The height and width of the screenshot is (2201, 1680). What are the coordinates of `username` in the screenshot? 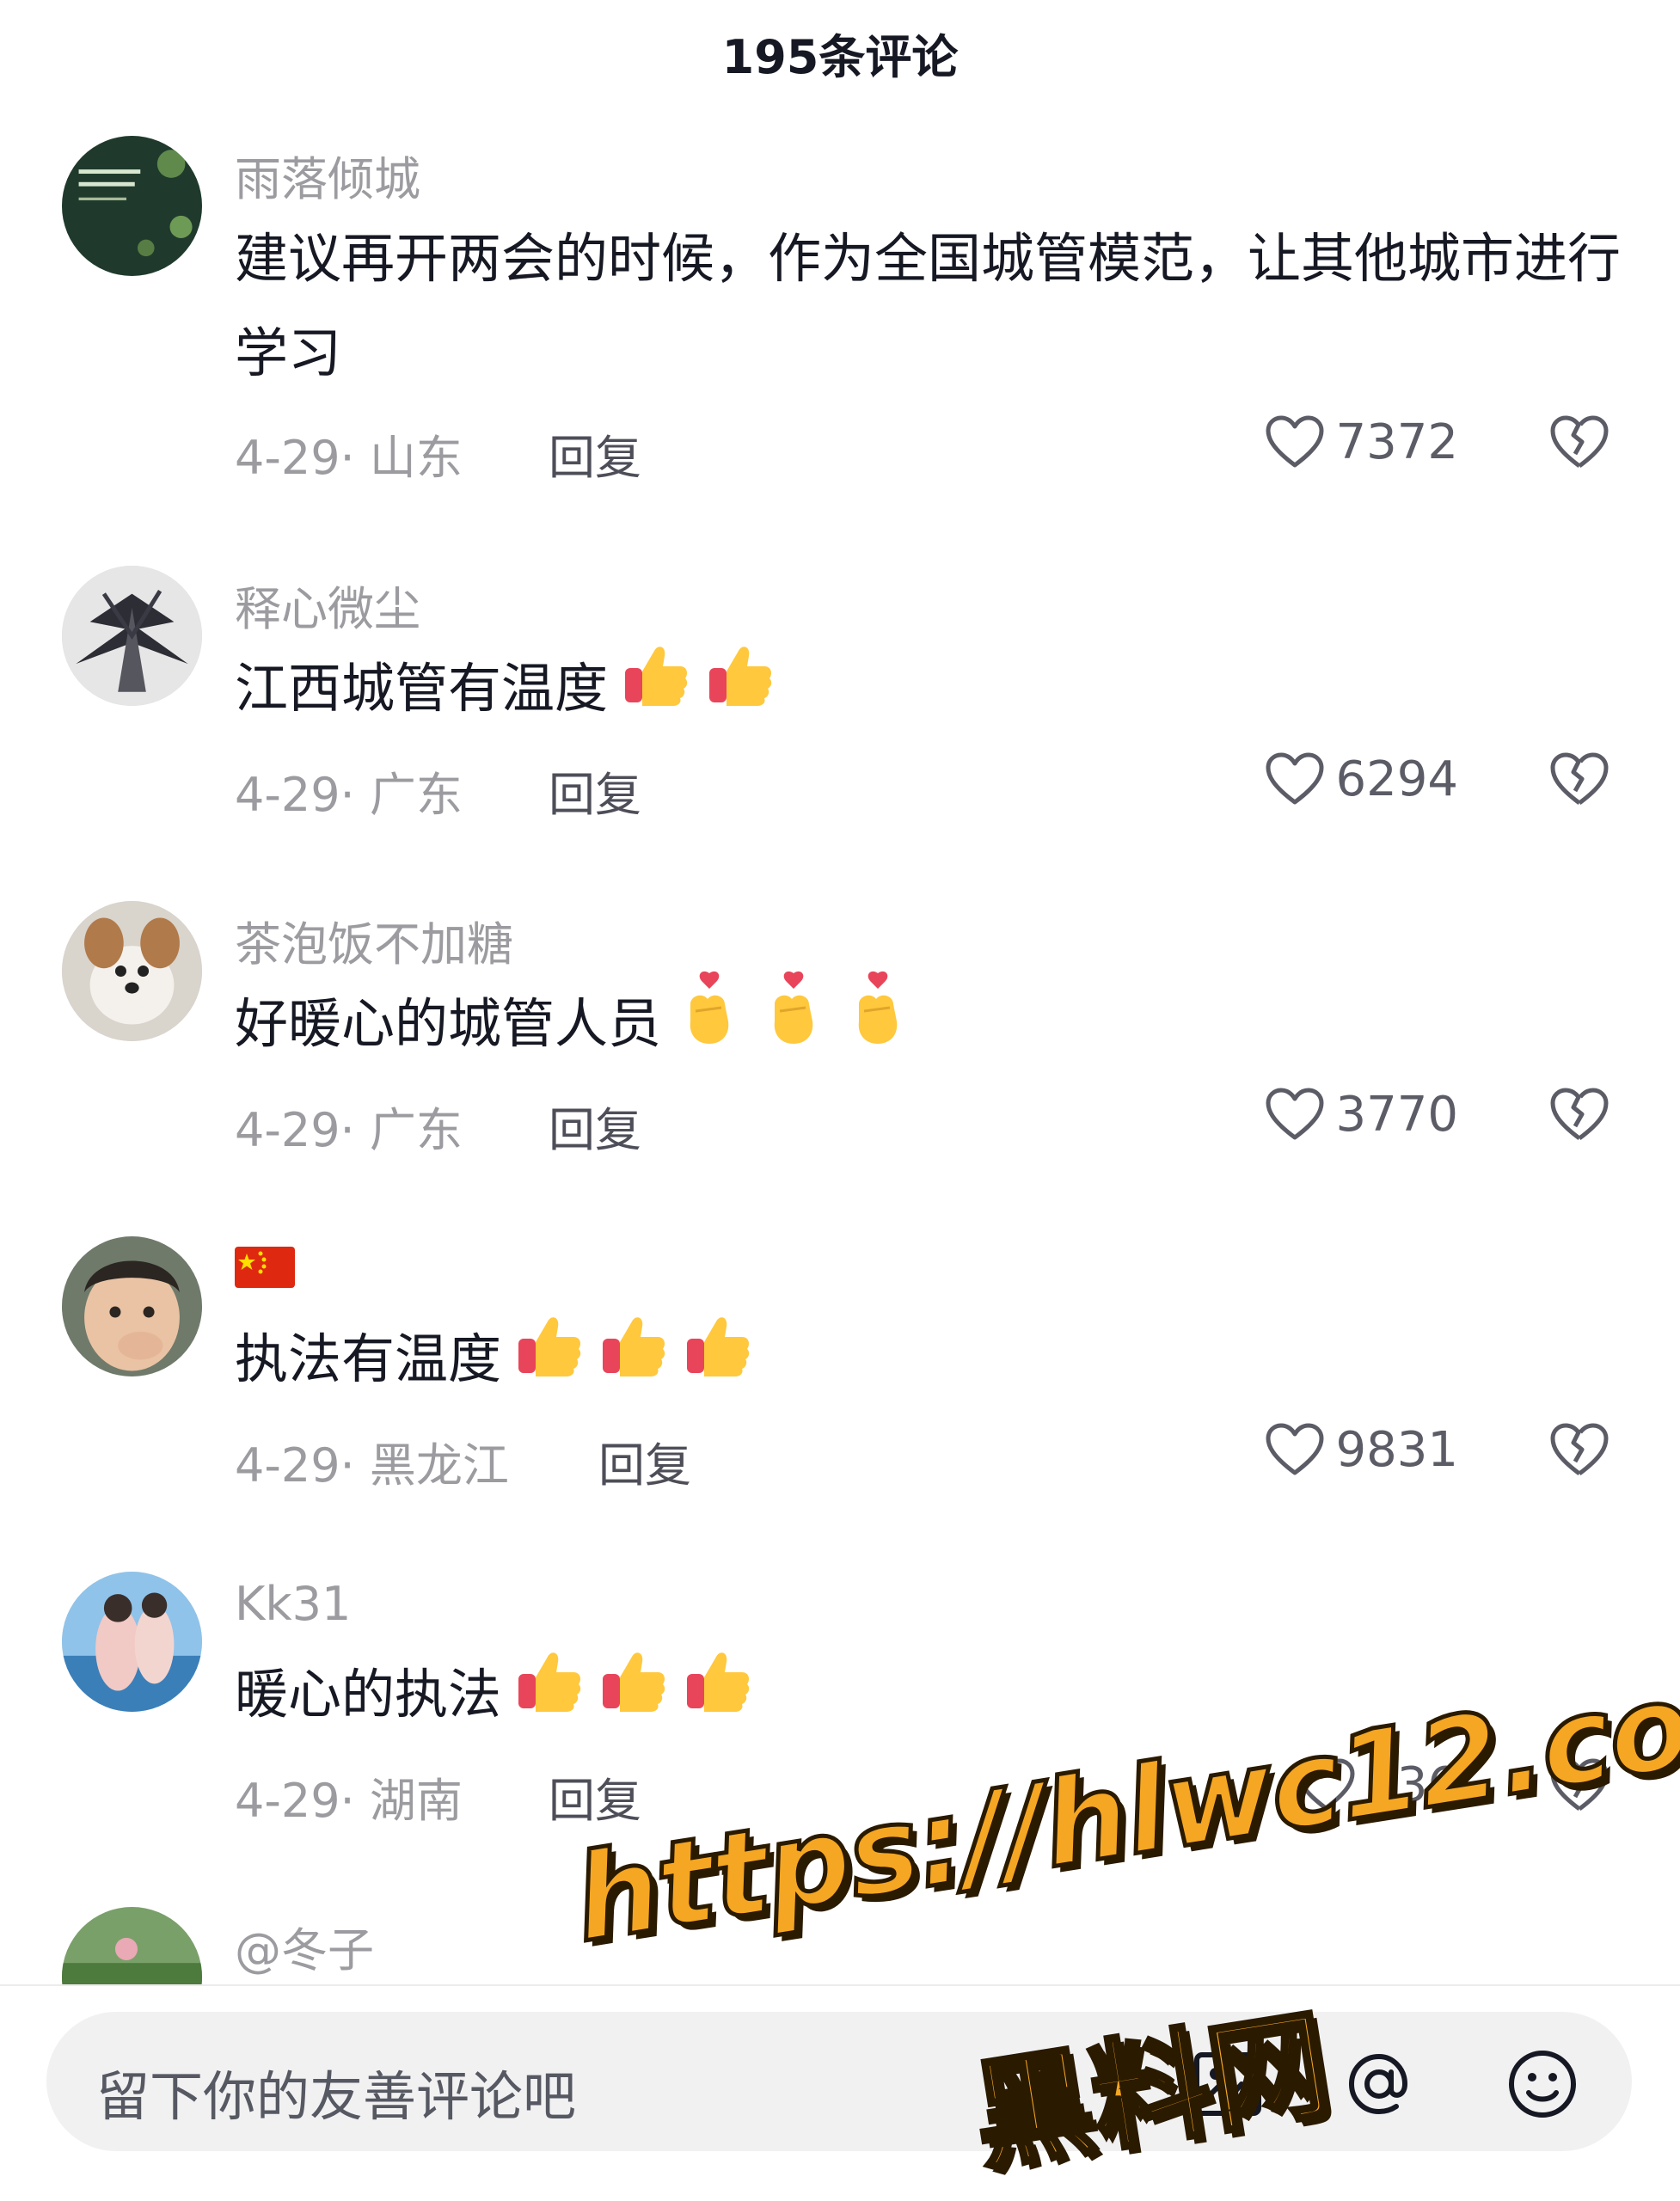 It's located at (265, 1270).